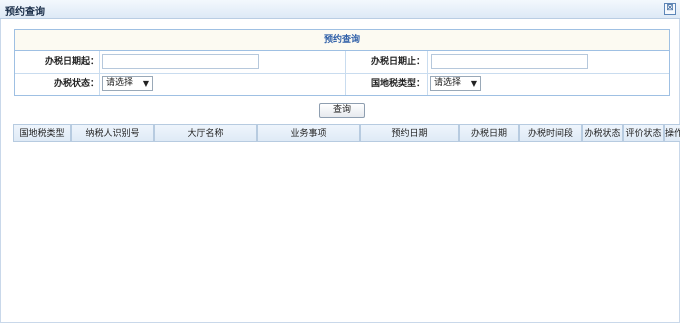  What do you see at coordinates (71, 62) in the screenshot?
I see `start-date-label: 办税日期起：` at bounding box center [71, 62].